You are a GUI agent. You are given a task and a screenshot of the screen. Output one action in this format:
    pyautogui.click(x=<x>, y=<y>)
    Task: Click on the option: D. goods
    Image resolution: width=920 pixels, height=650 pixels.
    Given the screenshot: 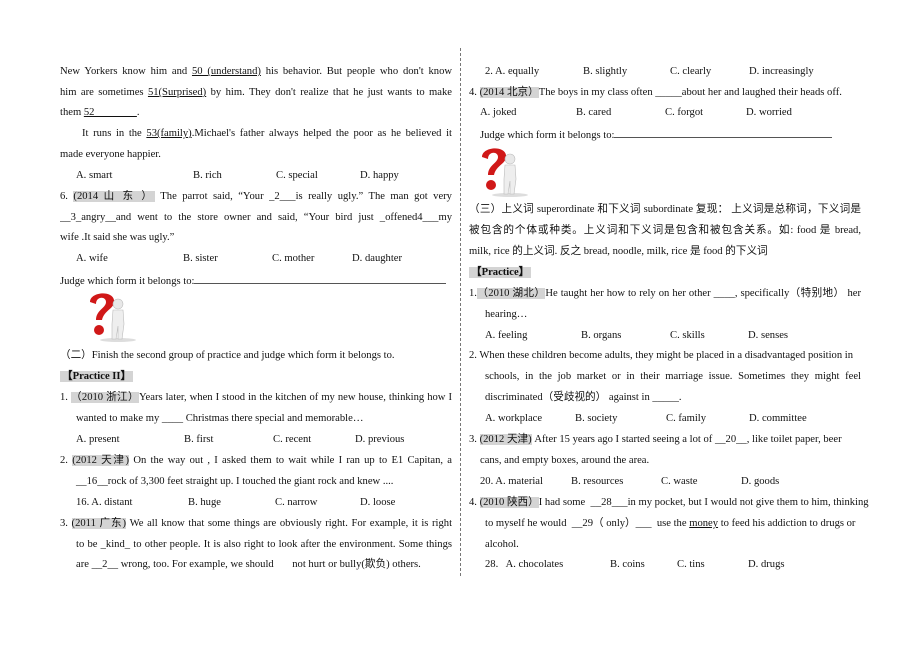 What is the action you would take?
    pyautogui.click(x=760, y=481)
    